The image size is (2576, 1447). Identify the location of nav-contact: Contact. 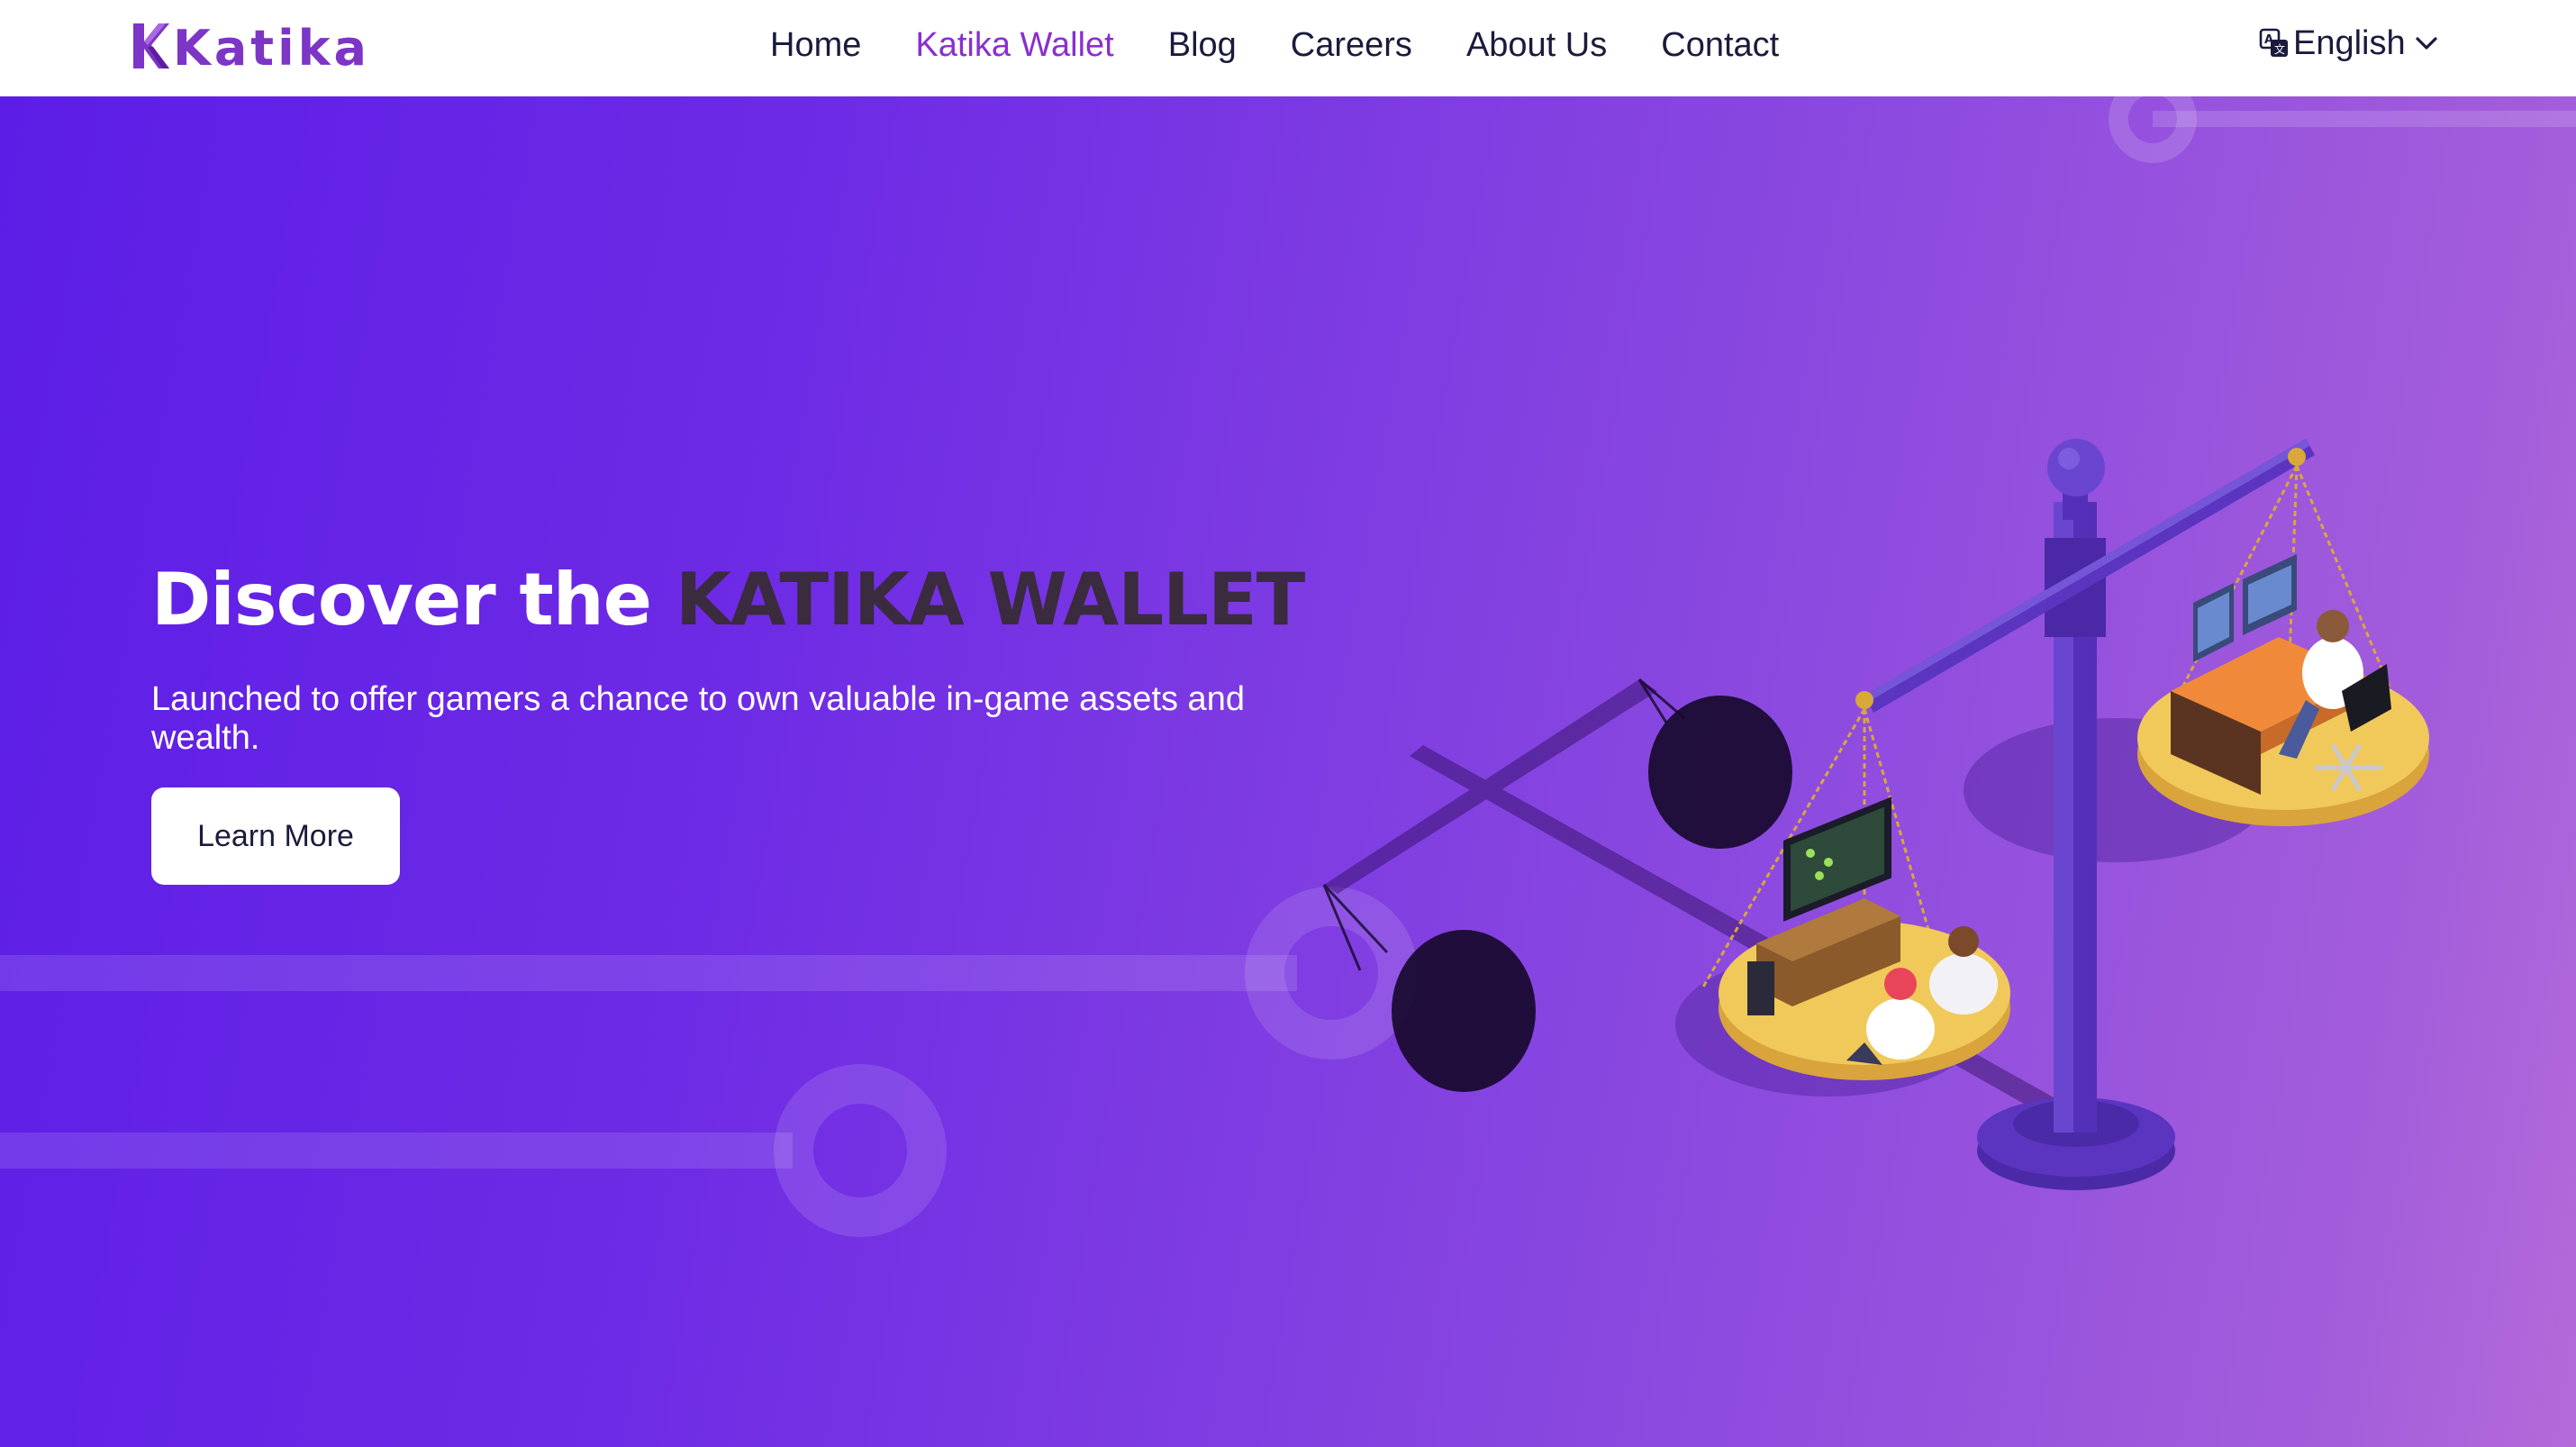
(1720, 46).